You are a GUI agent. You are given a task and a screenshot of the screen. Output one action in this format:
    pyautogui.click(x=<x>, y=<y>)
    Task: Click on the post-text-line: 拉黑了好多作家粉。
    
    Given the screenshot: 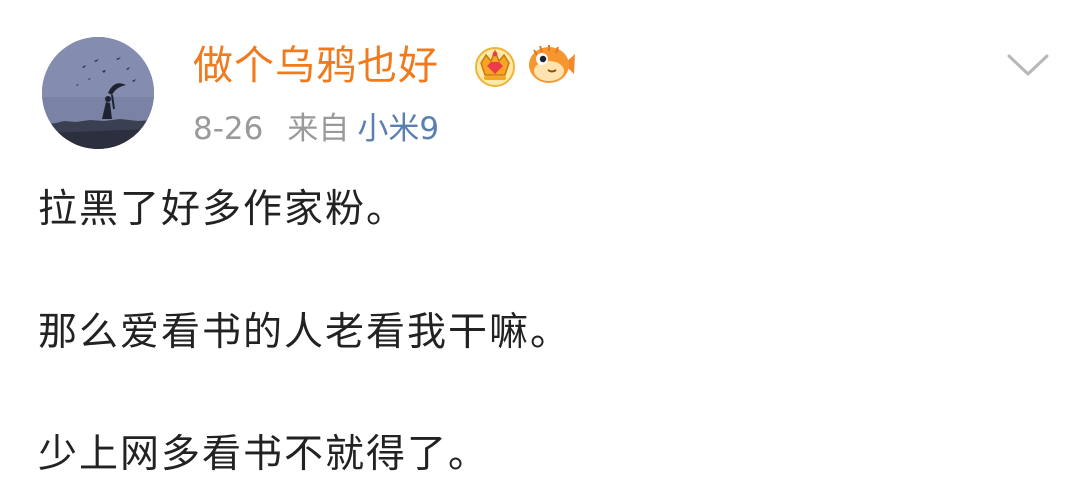 What is the action you would take?
    pyautogui.click(x=223, y=209)
    